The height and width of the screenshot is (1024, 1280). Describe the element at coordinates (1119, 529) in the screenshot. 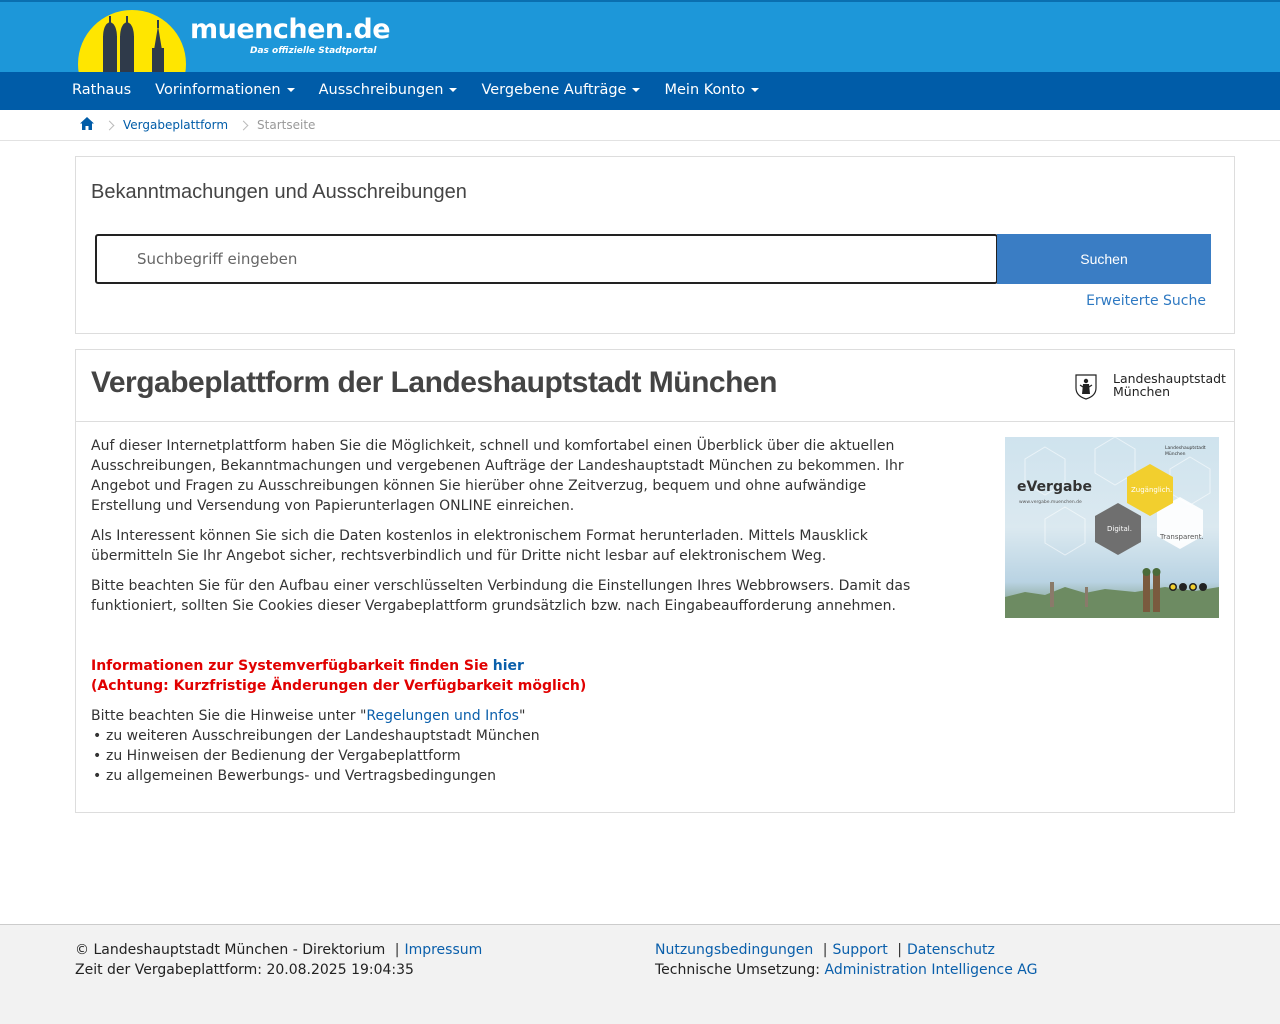

I see `promo-tag-digital: Digital.` at that location.